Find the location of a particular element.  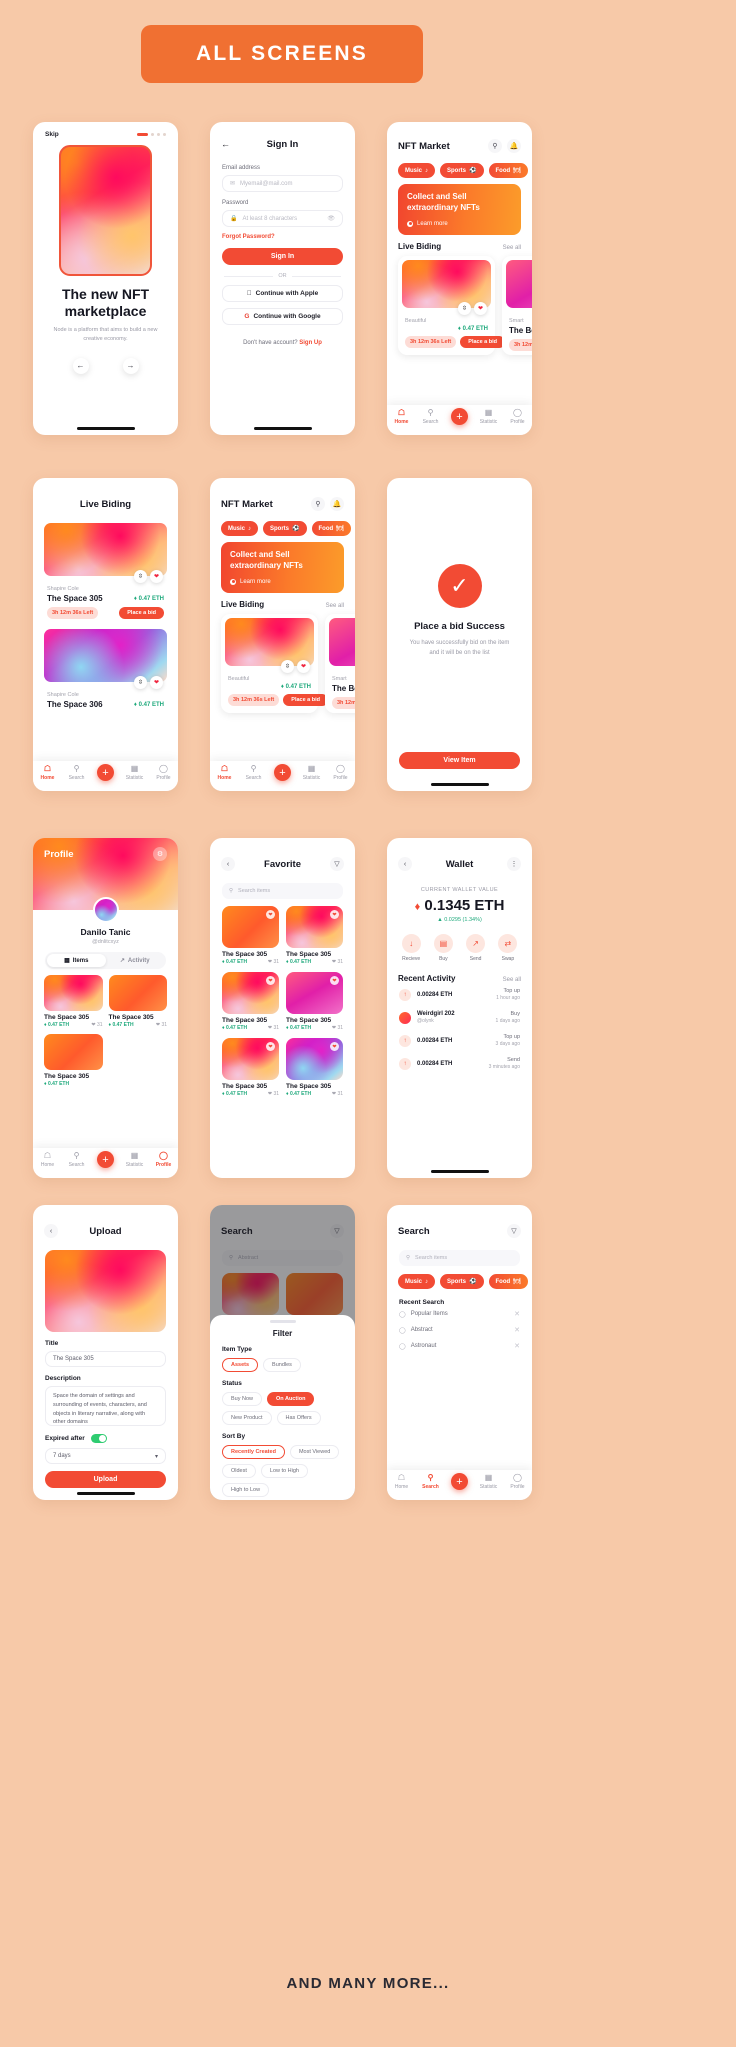

recent-search-row: ◯ Abstract ✕ is located at coordinates (459, 1330).